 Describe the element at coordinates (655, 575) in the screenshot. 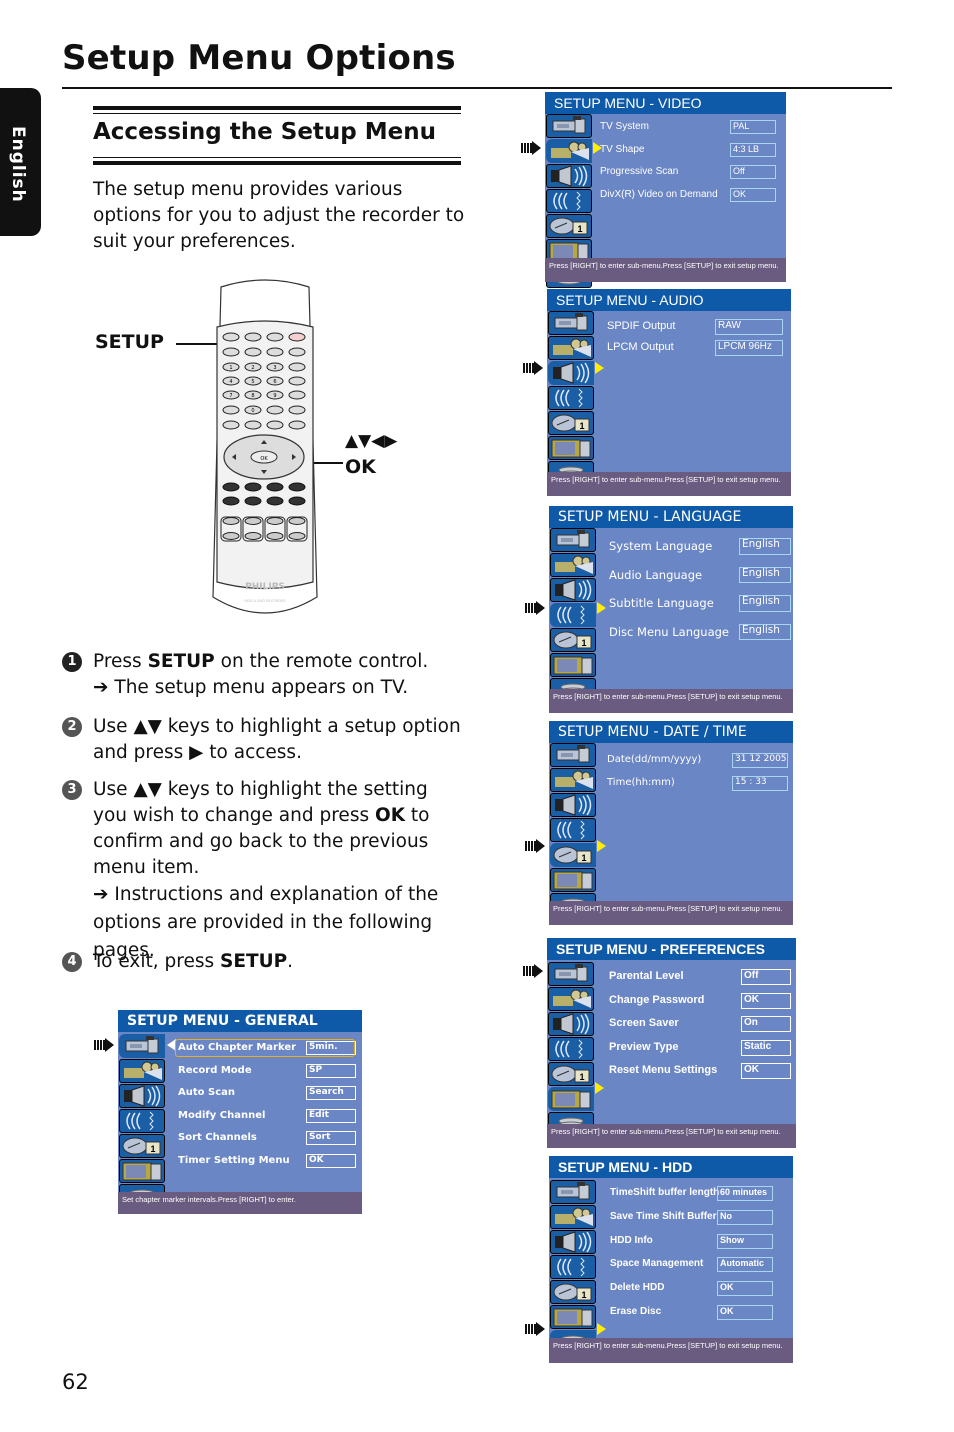

I see `menu-option-label: Audio Language` at that location.